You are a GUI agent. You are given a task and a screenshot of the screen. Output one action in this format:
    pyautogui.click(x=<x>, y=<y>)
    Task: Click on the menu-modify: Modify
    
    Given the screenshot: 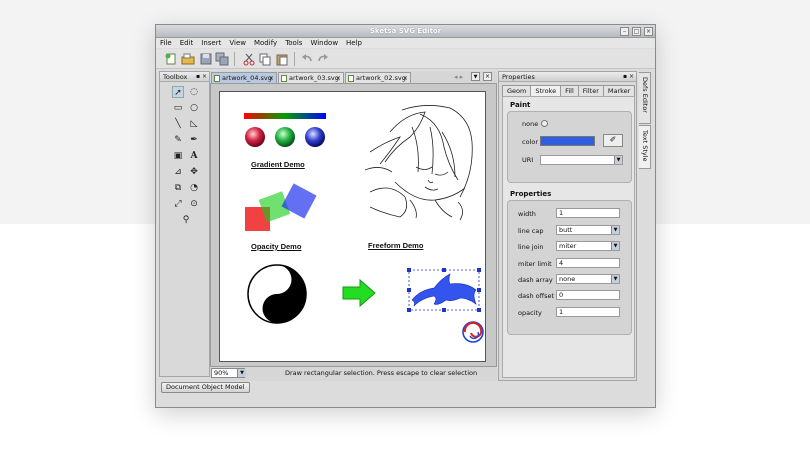 What is the action you would take?
    pyautogui.click(x=265, y=42)
    